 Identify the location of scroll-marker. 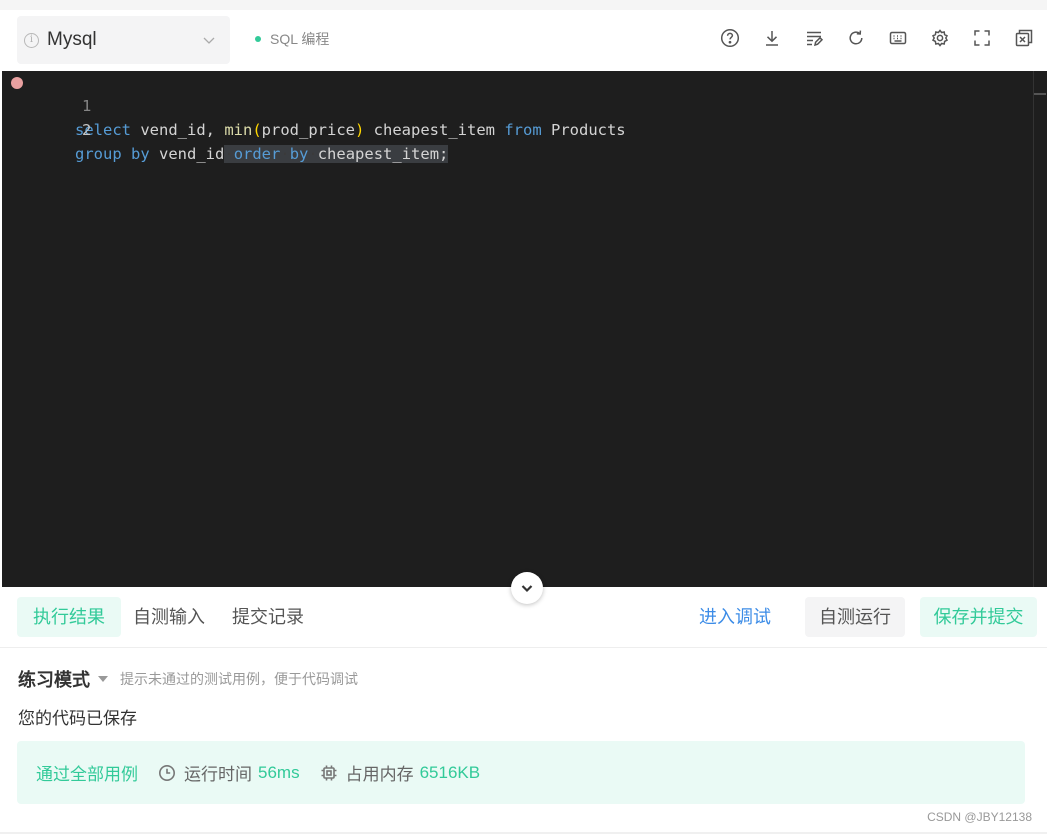
(1040, 94).